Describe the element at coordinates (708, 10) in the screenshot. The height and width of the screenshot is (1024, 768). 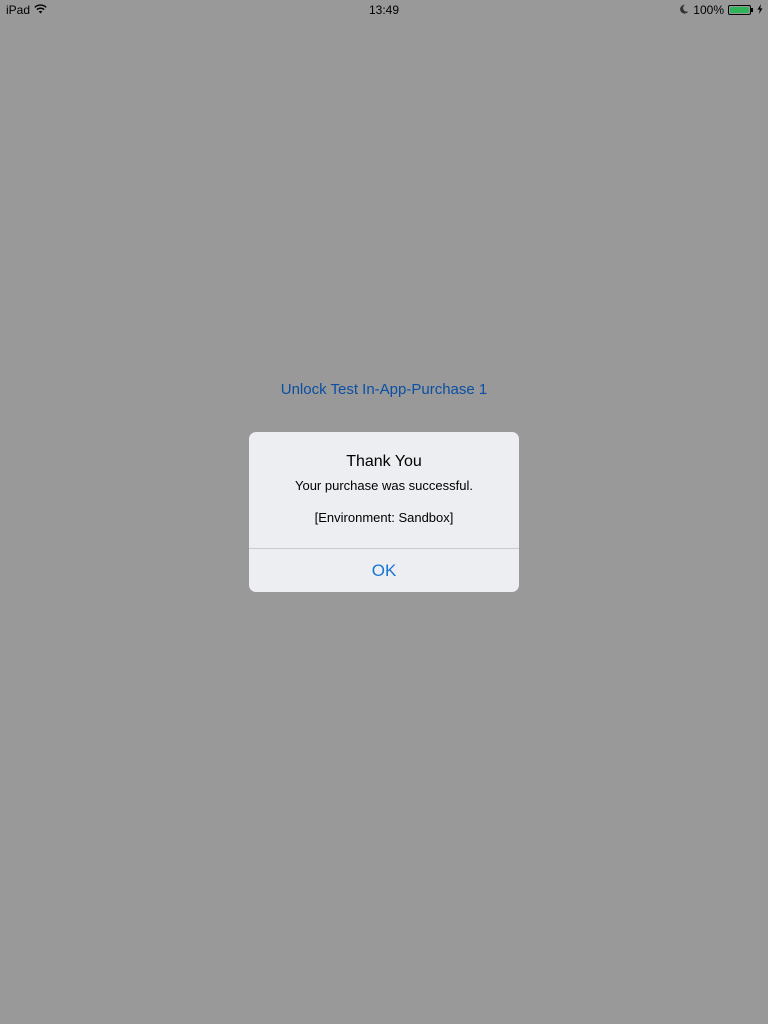
I see `battery-percent: 100%` at that location.